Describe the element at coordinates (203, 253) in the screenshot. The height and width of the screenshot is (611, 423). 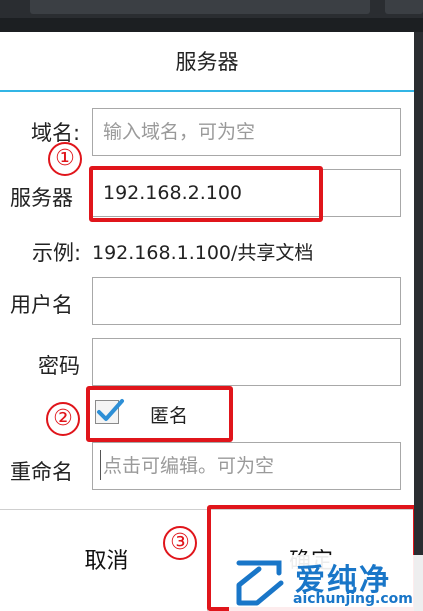
I see `example-value: 192.168.1.100/共享文档` at that location.